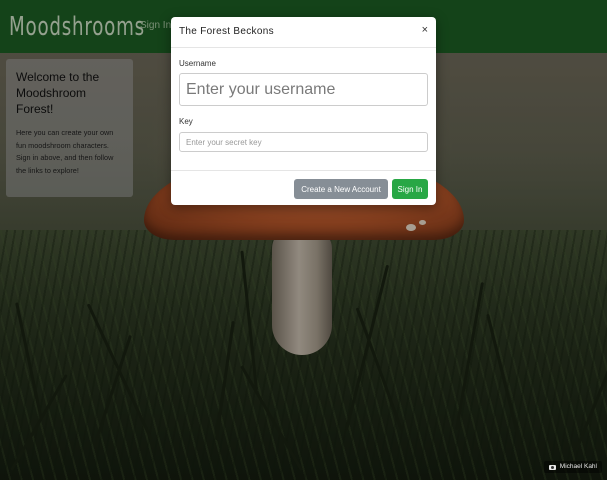 This screenshot has height=480, width=607. What do you see at coordinates (303, 108) in the screenshot?
I see `modal-body: Username Key` at bounding box center [303, 108].